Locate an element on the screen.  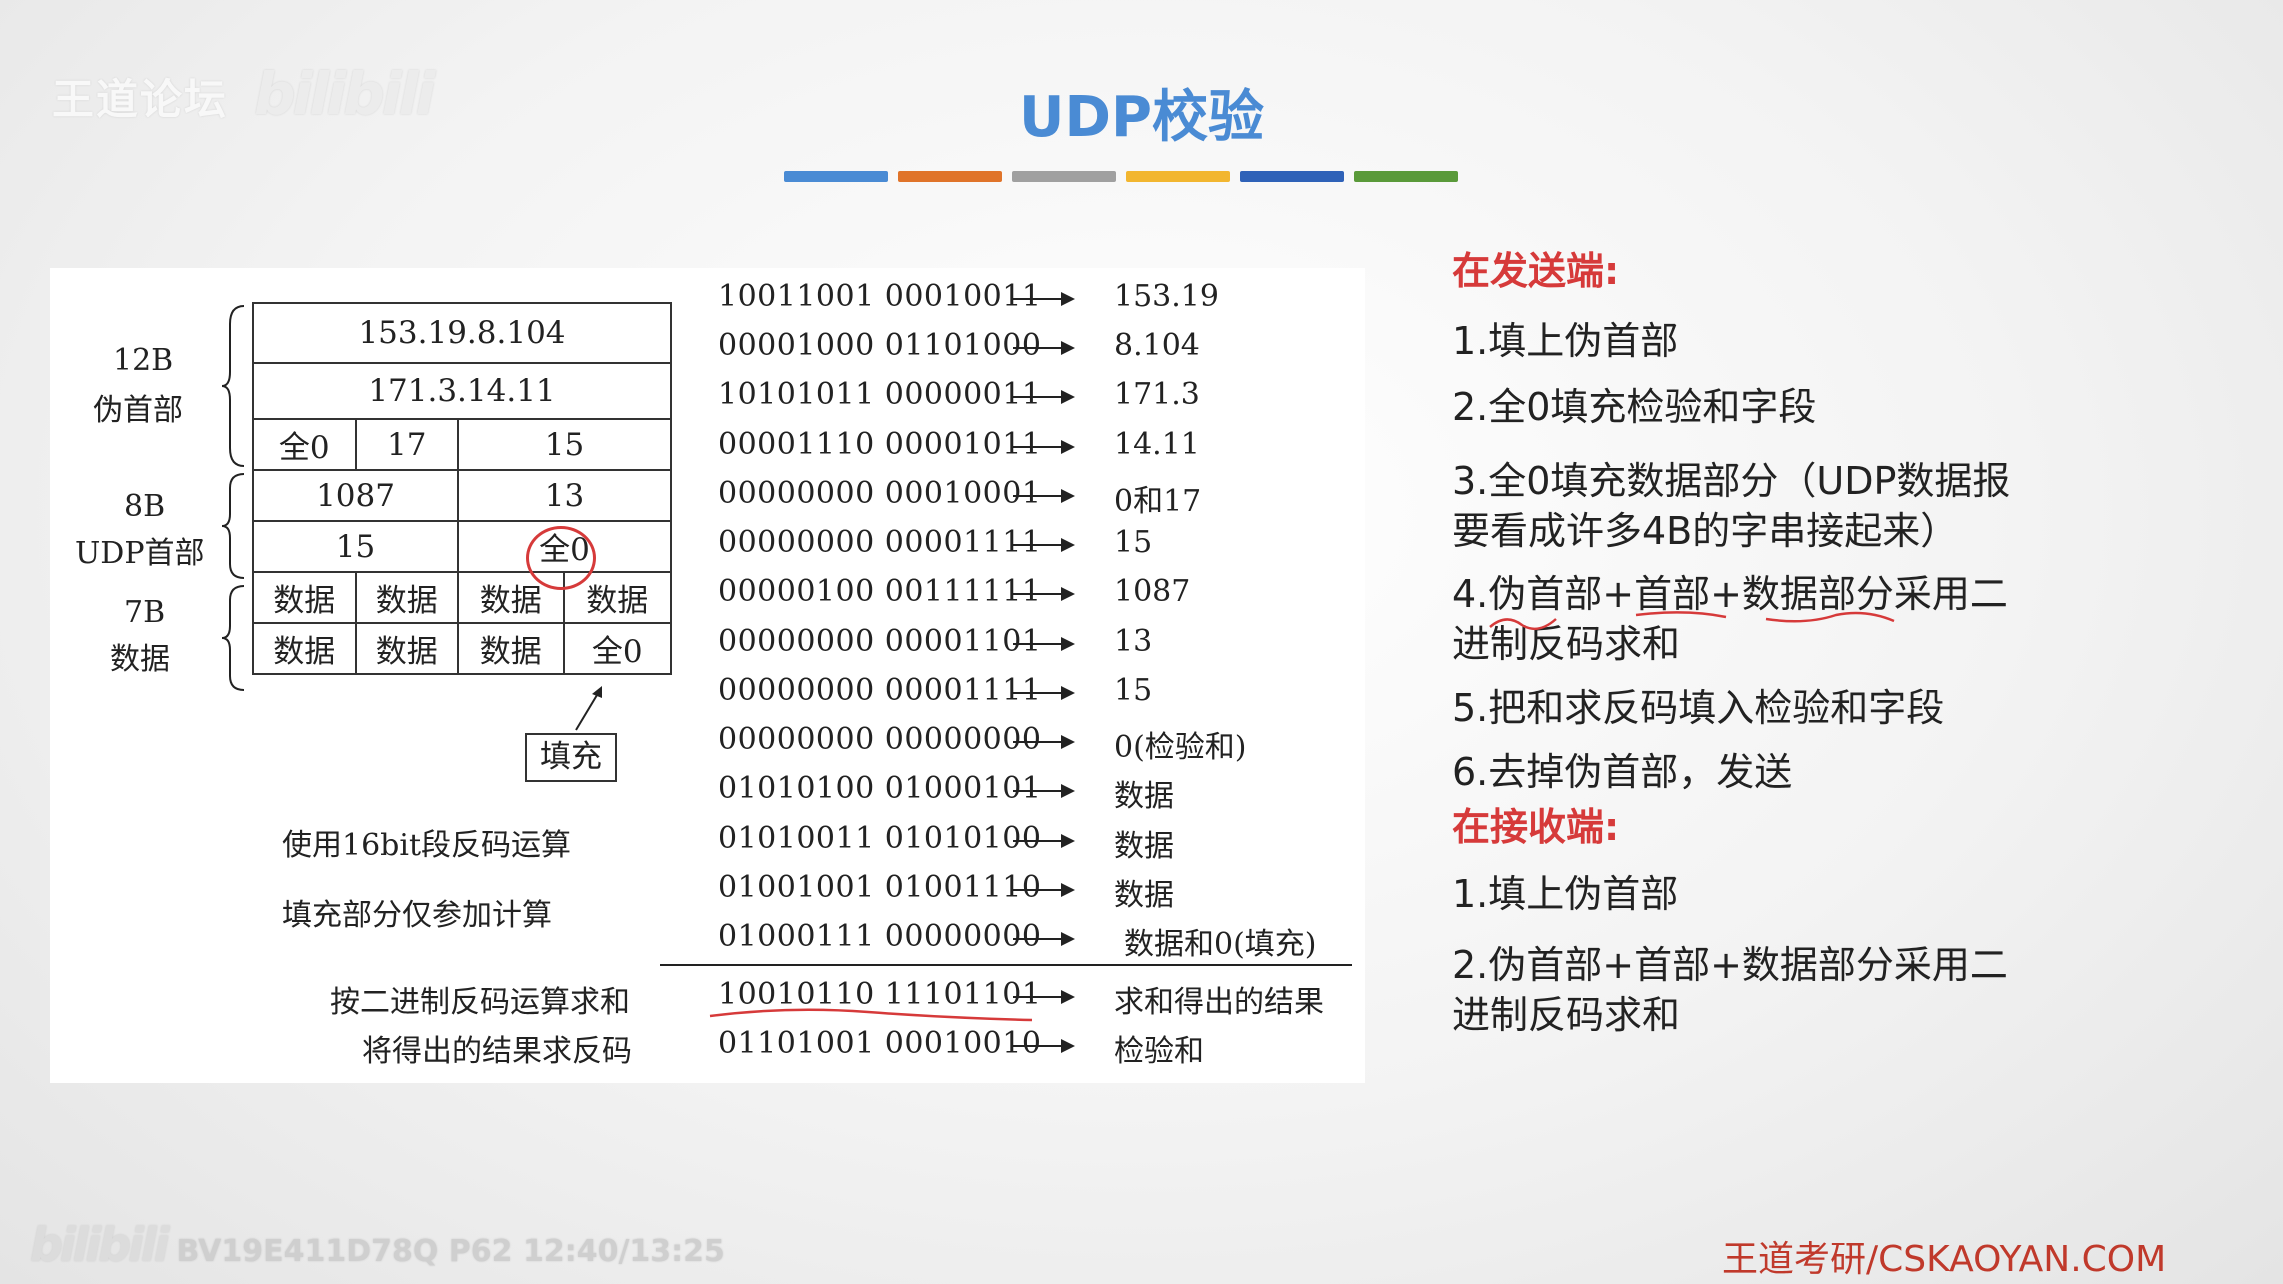
receiver-step: 1.填上伪首部 is located at coordinates (1565, 894).